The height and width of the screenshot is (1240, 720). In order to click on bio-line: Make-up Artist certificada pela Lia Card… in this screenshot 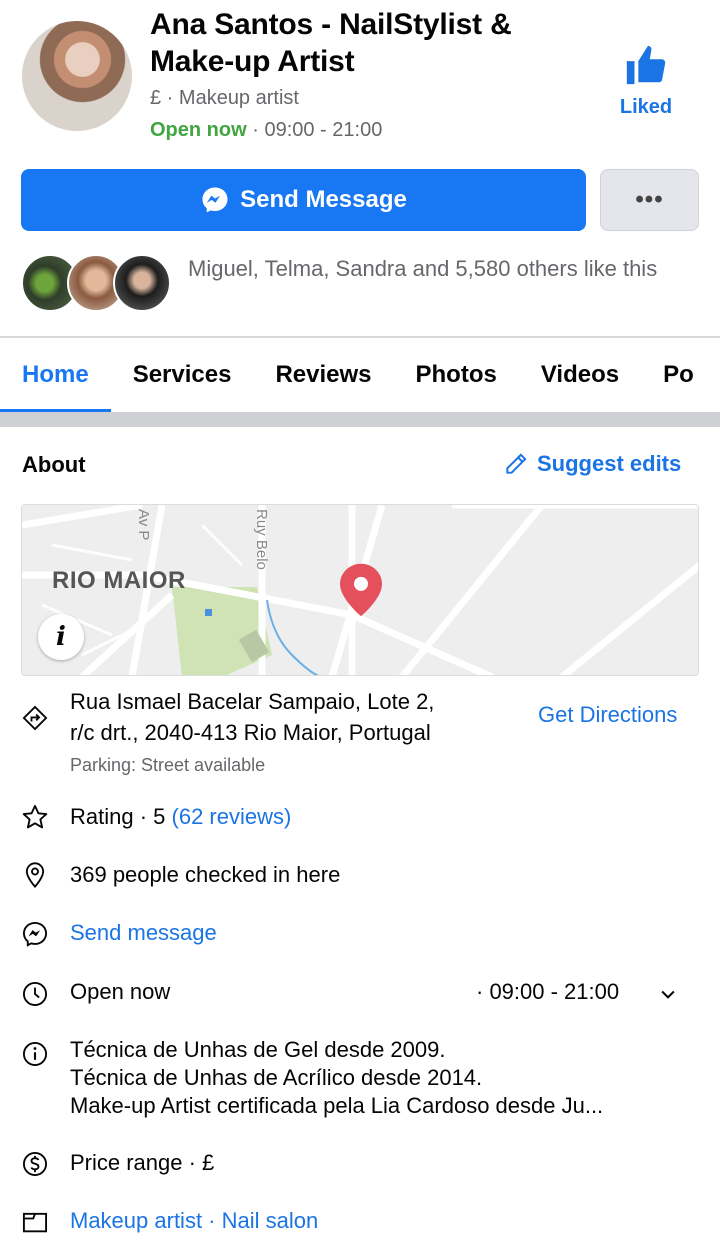, I will do `click(337, 1105)`.